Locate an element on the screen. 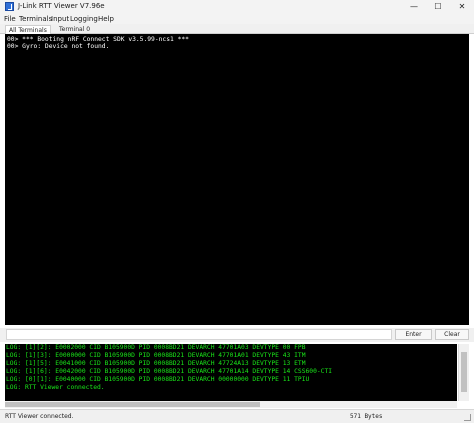 Image resolution: width=474 pixels, height=423 pixels. connection-status: RTT Viewer connected. is located at coordinates (39, 416).